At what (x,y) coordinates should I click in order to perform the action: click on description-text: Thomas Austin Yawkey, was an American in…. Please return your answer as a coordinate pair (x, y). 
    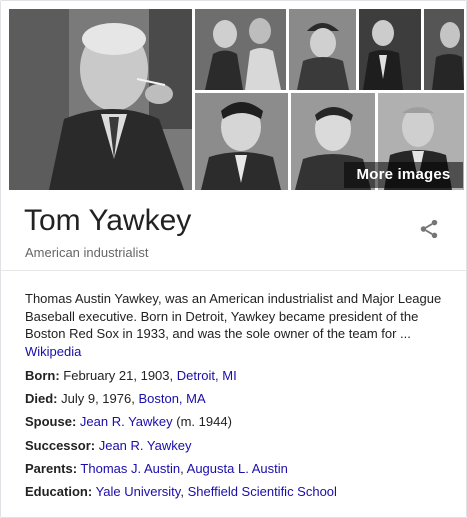
    Looking at the image, I should click on (233, 316).